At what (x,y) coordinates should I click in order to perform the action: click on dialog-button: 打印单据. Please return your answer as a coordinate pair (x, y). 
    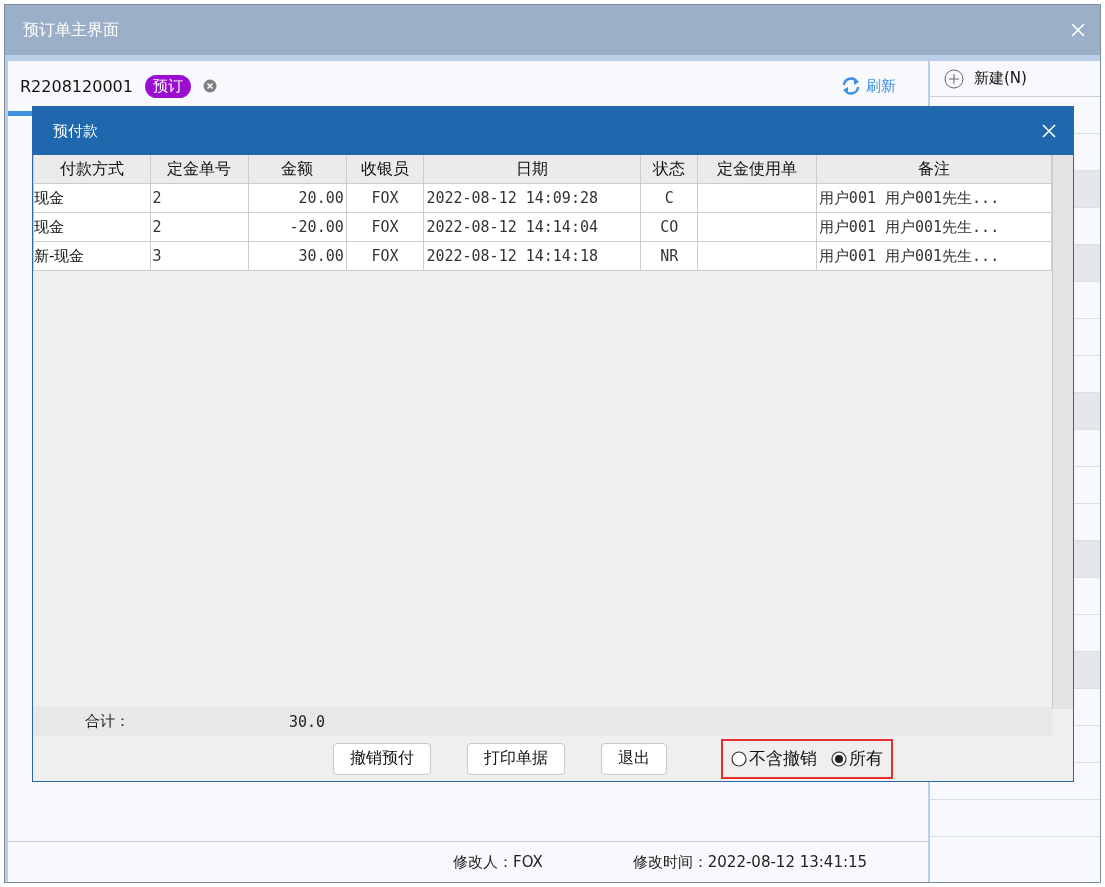
    Looking at the image, I should click on (516, 758).